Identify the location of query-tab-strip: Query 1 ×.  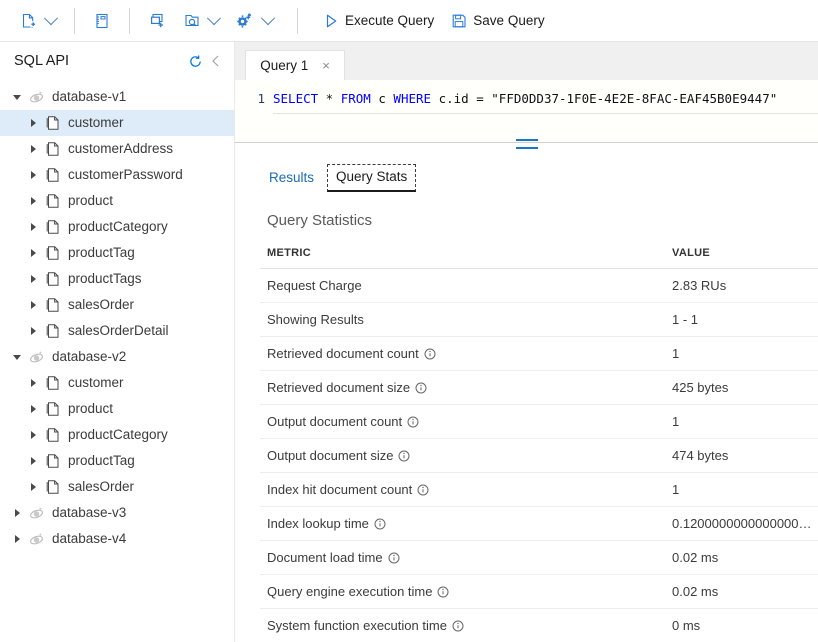
(526, 61).